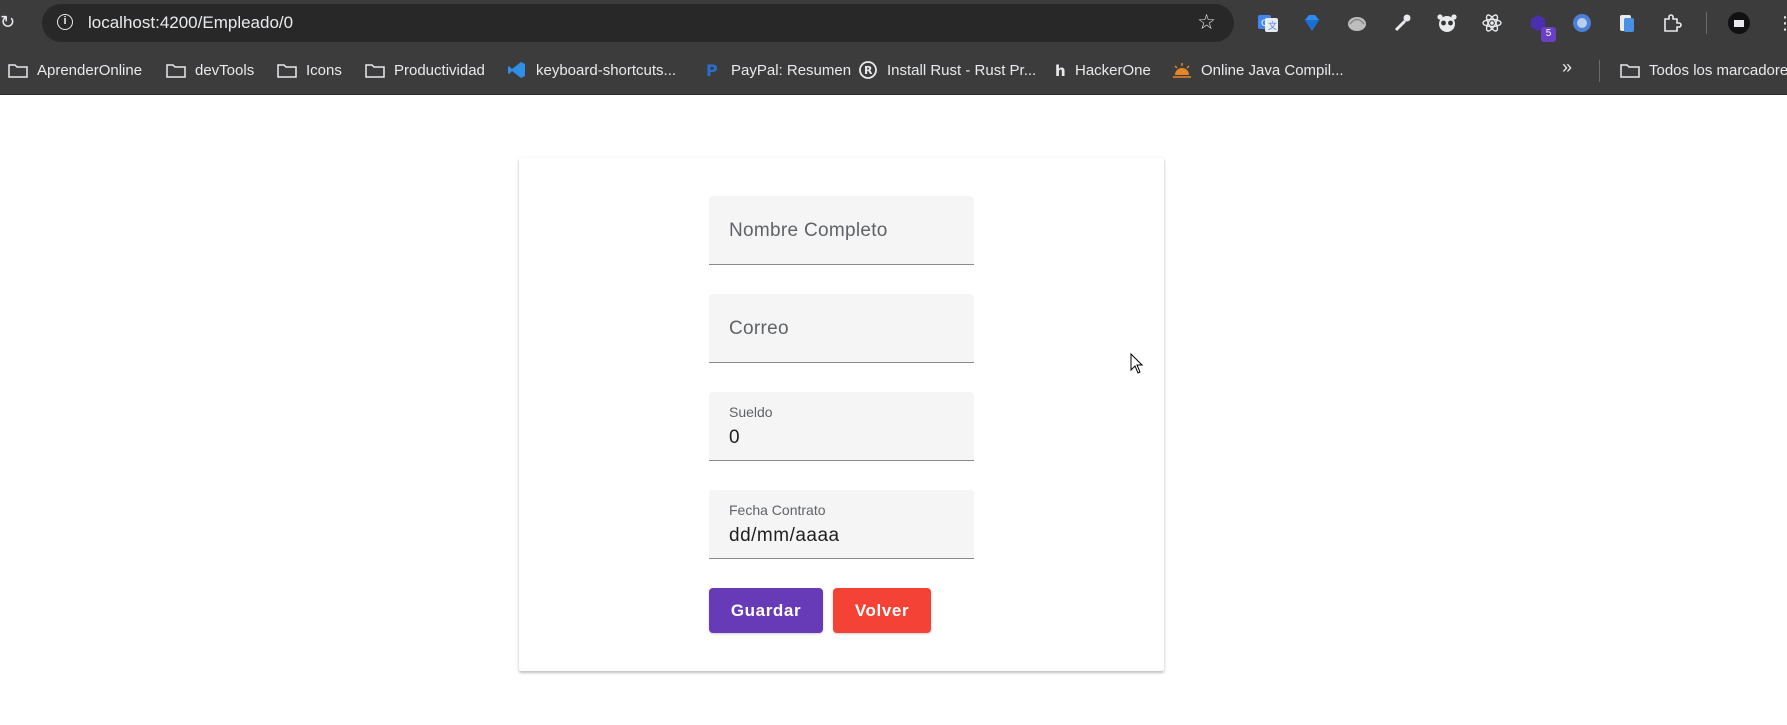  What do you see at coordinates (65, 22) in the screenshot?
I see `site-info-icon: i` at bounding box center [65, 22].